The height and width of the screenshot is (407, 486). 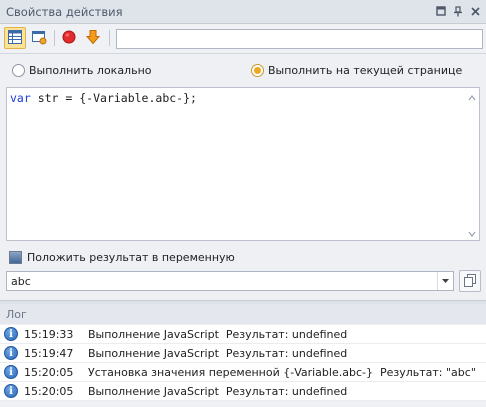 I want to click on log-header: Лог, so click(x=243, y=314).